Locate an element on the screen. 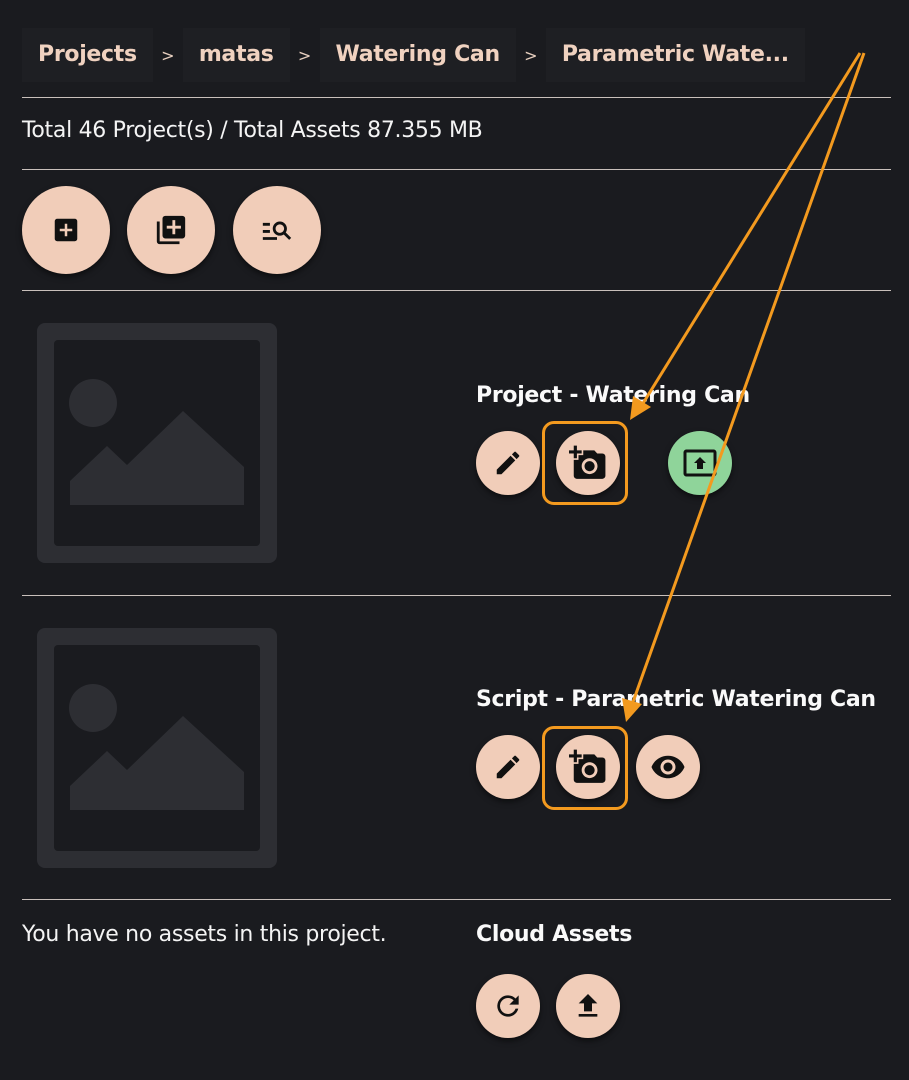 The image size is (909, 1080). view-button is located at coordinates (668, 767).